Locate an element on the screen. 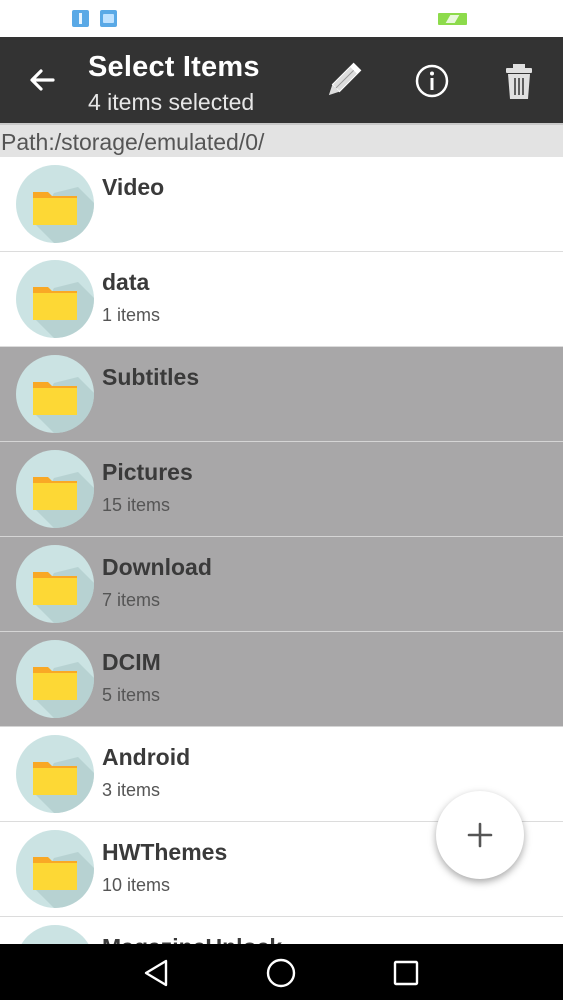  arrow-back-icon is located at coordinates (42, 80).